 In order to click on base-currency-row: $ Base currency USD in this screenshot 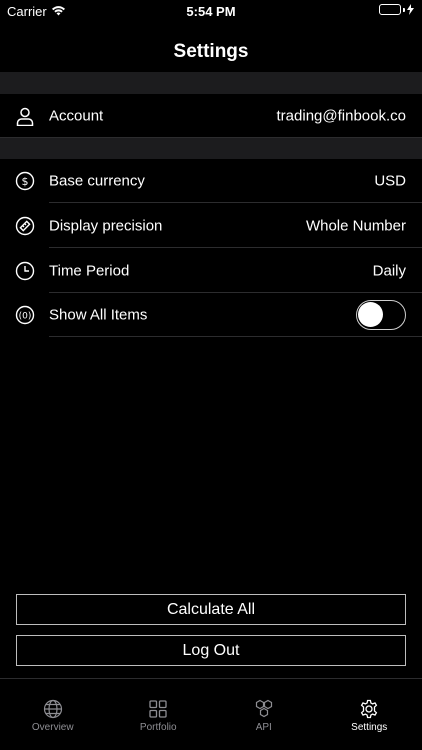, I will do `click(211, 181)`.